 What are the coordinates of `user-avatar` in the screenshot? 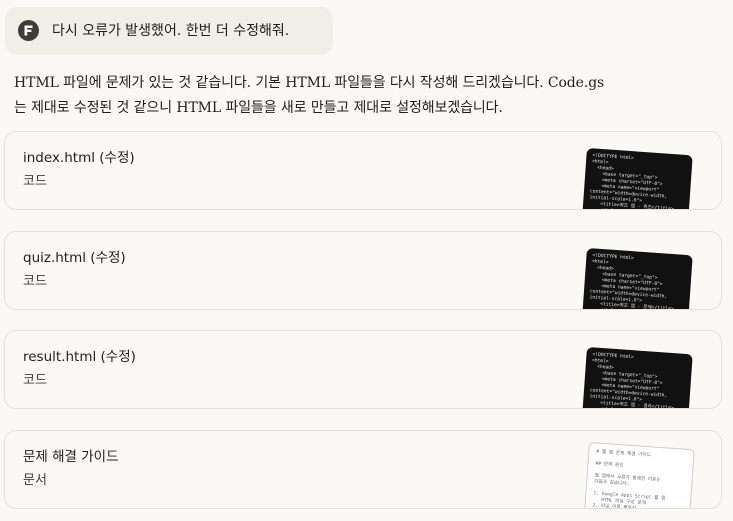 It's located at (28, 30).